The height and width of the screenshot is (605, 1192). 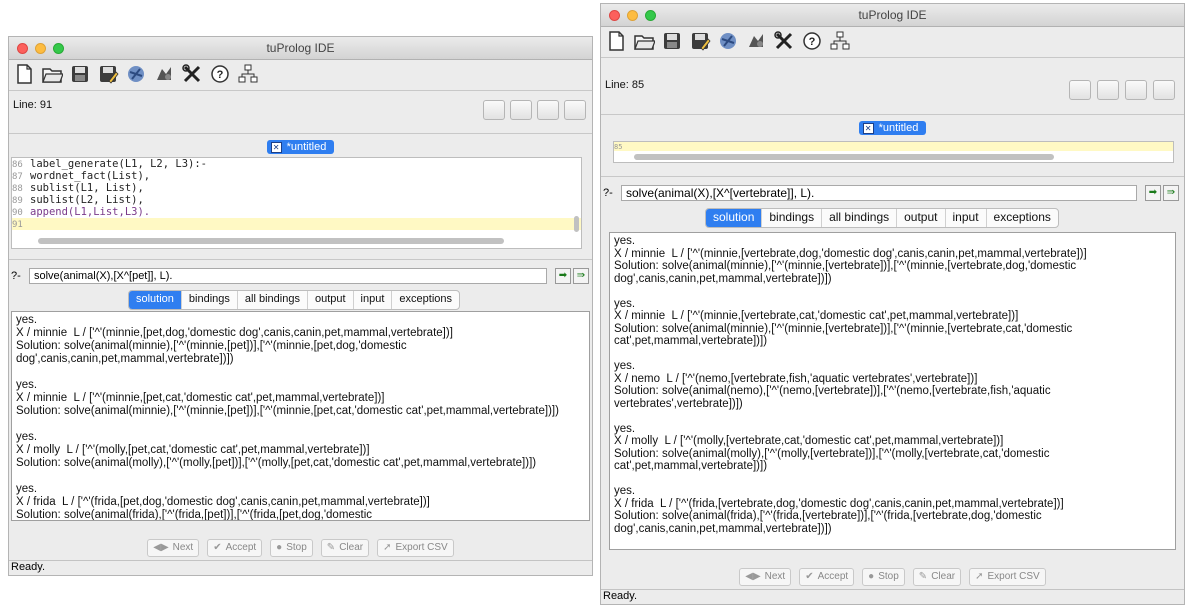 What do you see at coordinates (893, 146) in the screenshot?
I see `code-line-current: 85` at bounding box center [893, 146].